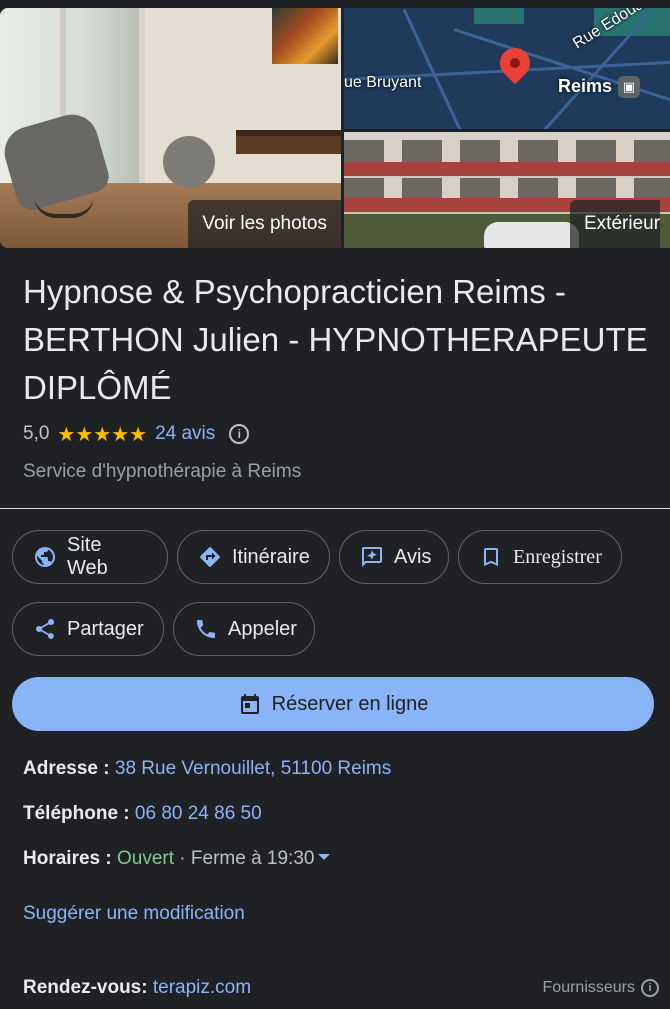 The height and width of the screenshot is (1009, 670). What do you see at coordinates (271, 556) in the screenshot?
I see `directions-label: Itinéraire` at bounding box center [271, 556].